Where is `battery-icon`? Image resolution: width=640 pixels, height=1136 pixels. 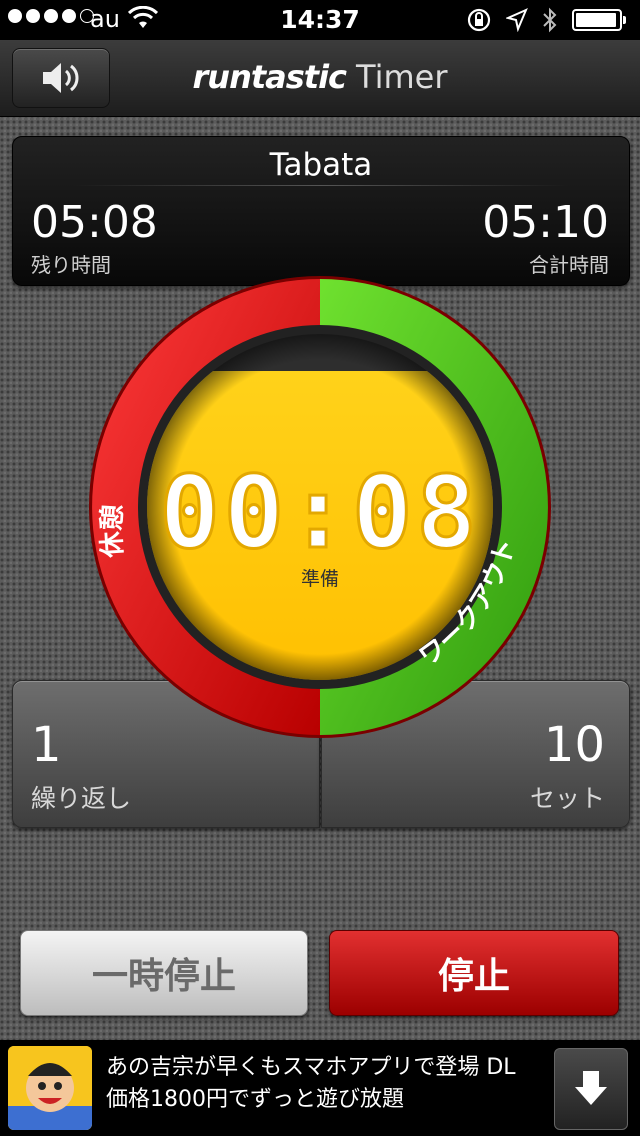
battery-icon is located at coordinates (599, 20).